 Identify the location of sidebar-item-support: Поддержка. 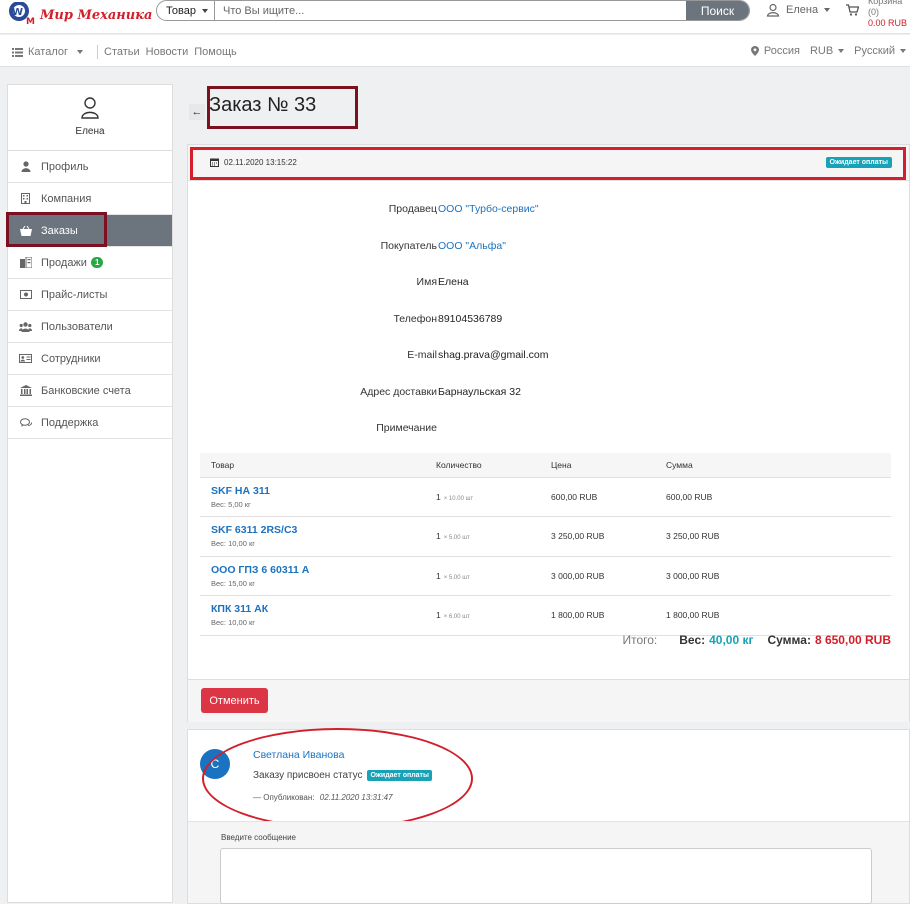
(90, 423).